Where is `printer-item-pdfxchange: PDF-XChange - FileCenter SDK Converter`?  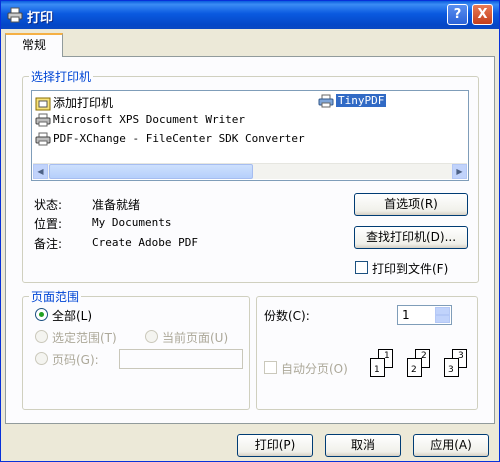 printer-item-pdfxchange: PDF-XChange - FileCenter SDK Converter is located at coordinates (170, 139).